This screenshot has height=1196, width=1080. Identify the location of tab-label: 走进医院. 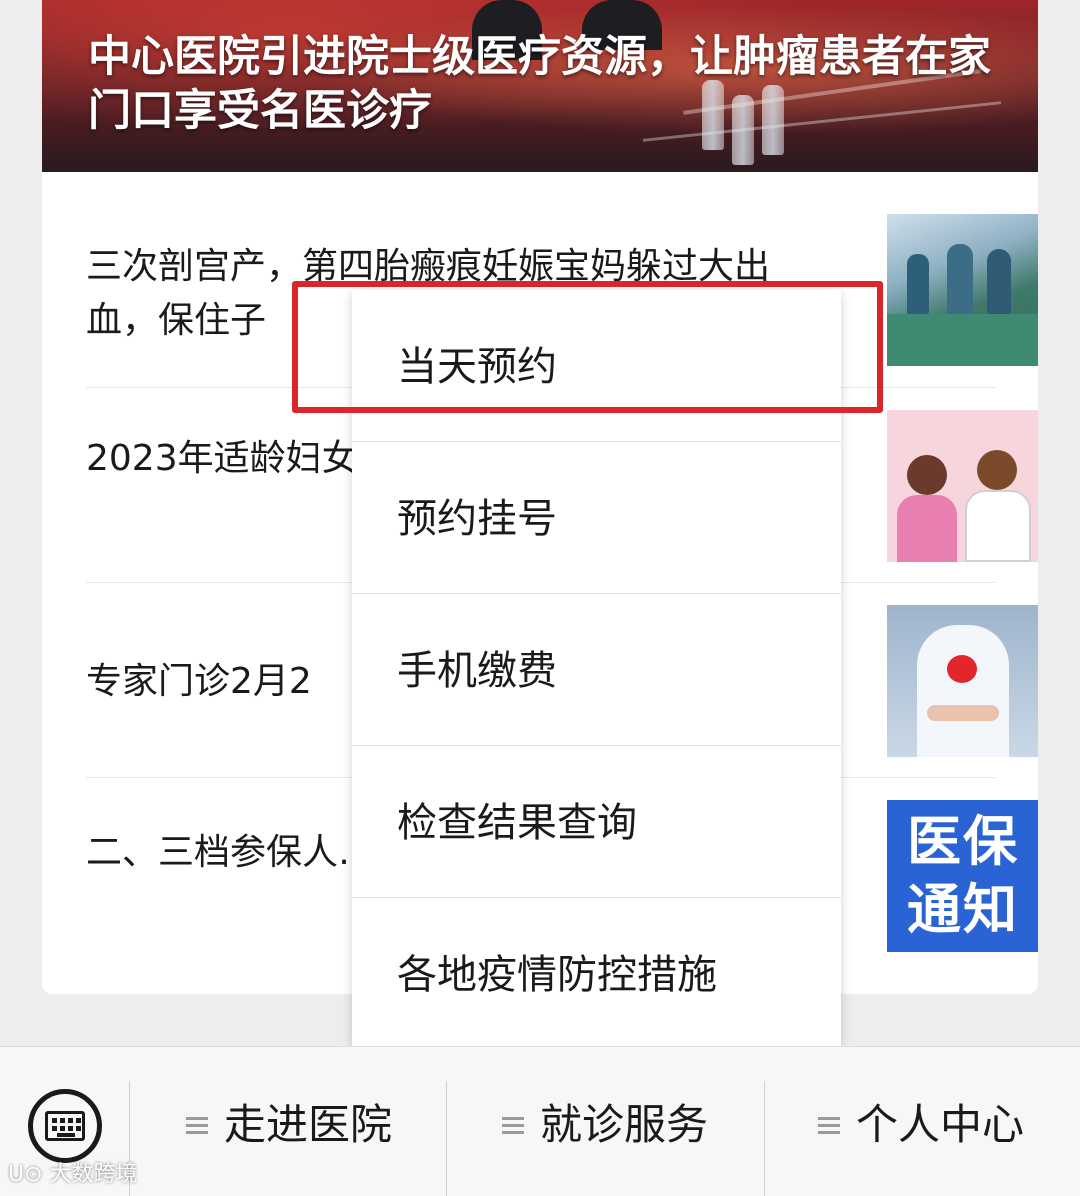
(308, 1124).